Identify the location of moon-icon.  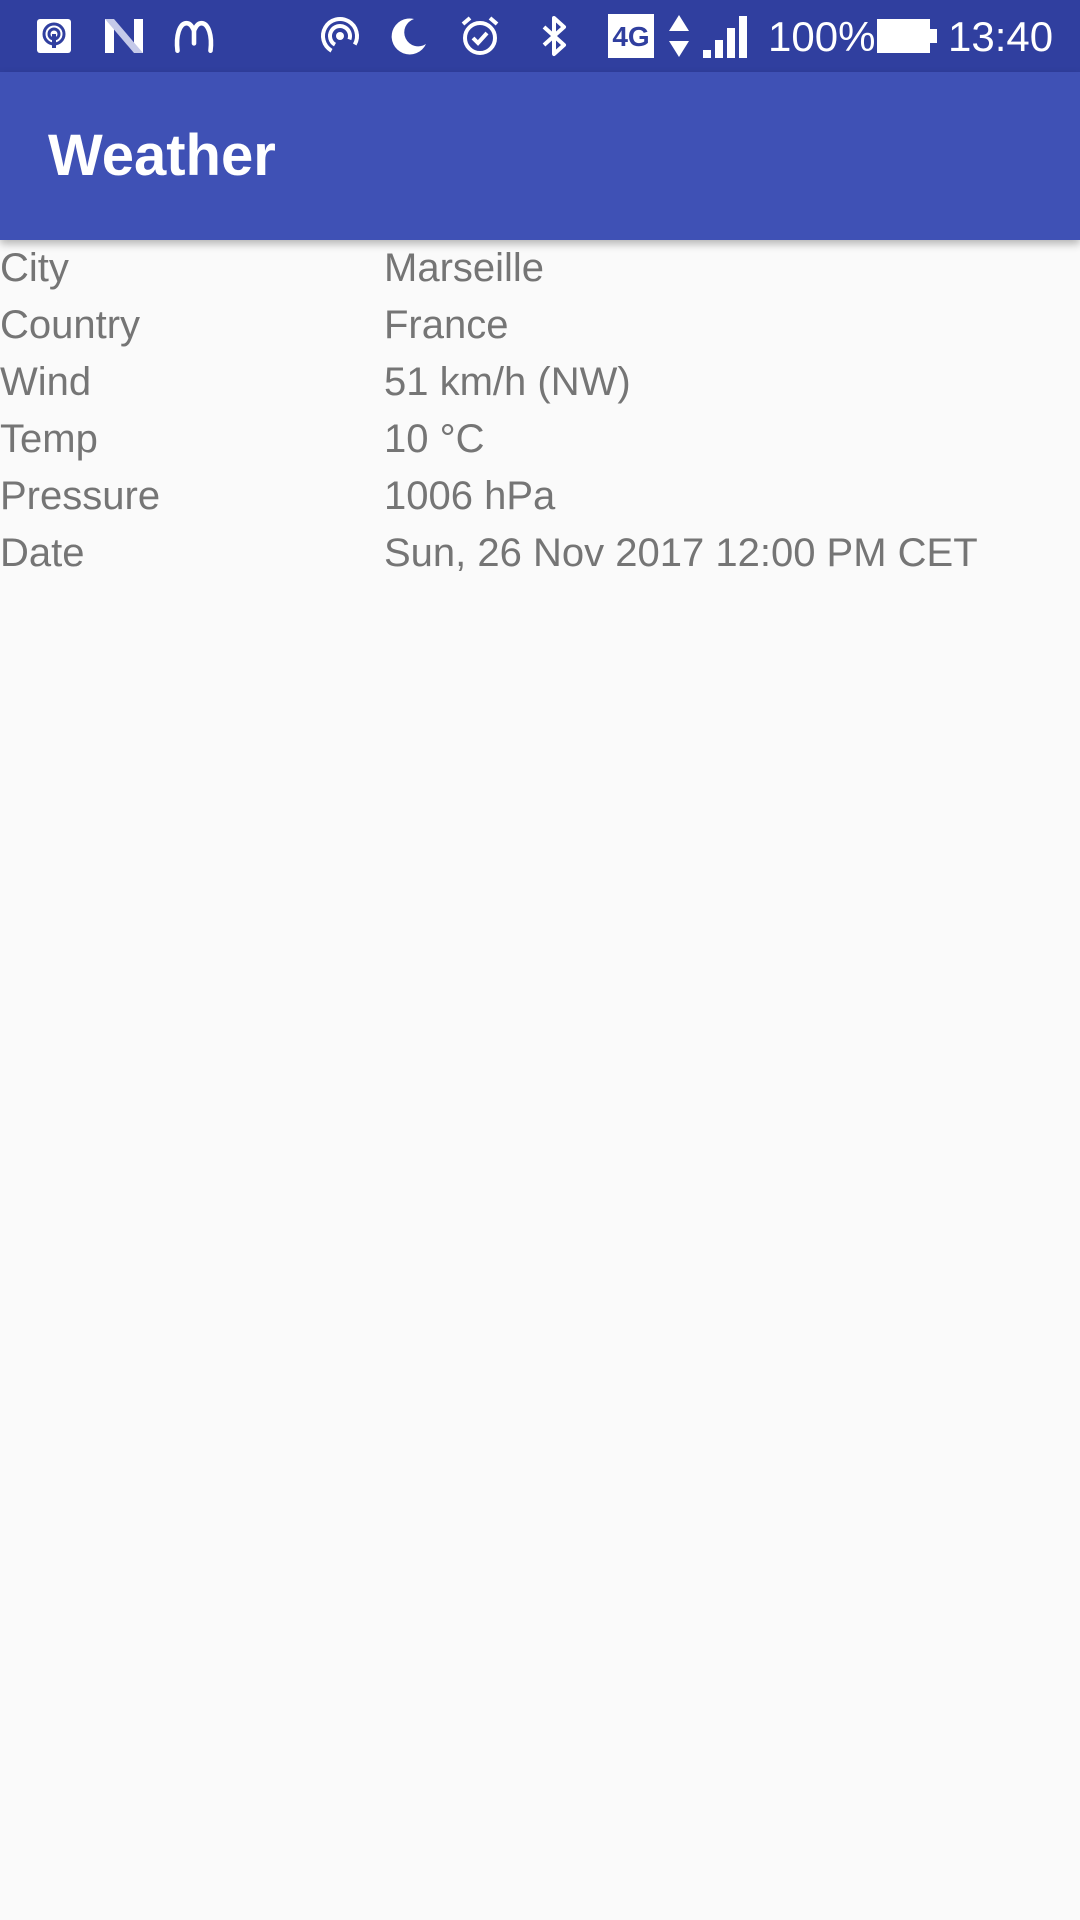
(408, 36).